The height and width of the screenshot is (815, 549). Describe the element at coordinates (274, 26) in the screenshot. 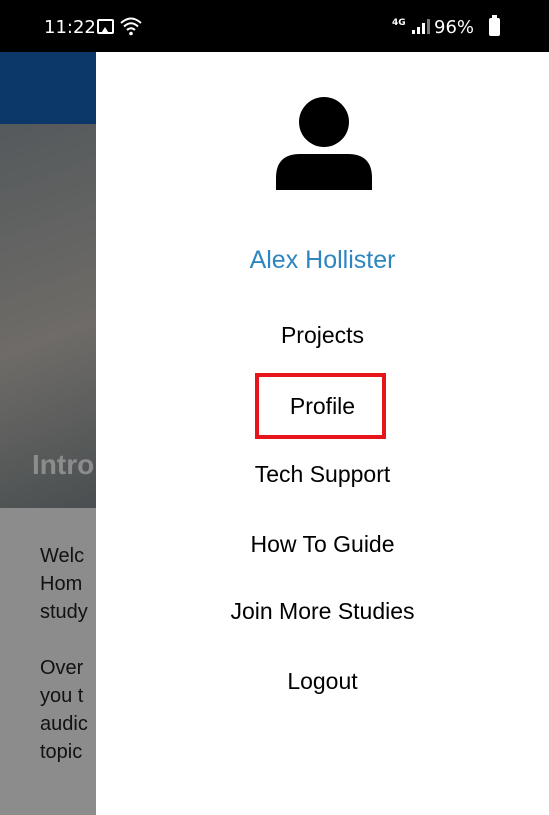

I see `status-bar: 11:22 4G 96%` at that location.